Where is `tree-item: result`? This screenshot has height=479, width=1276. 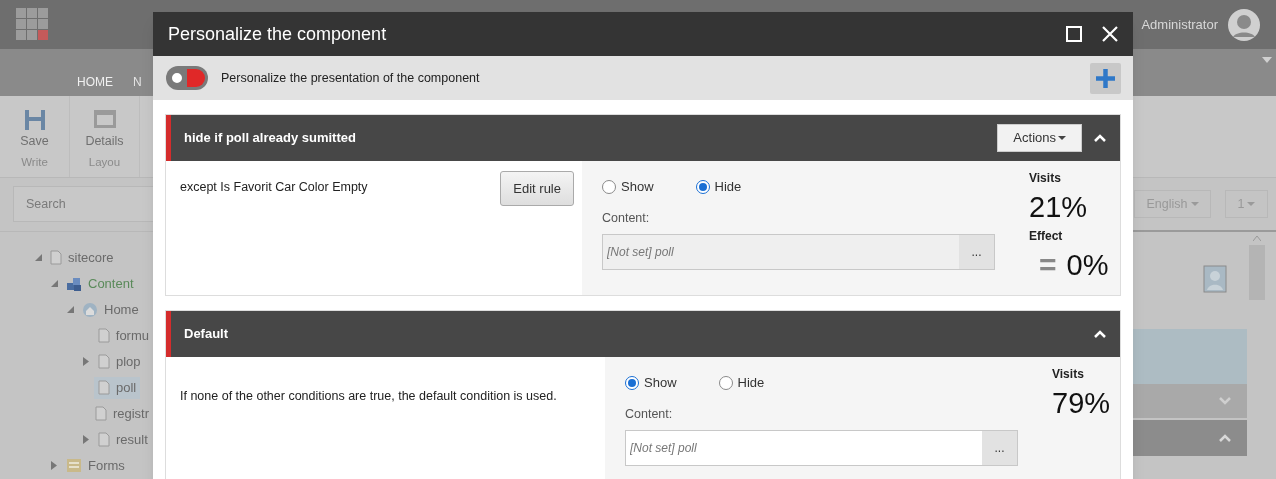 tree-item: result is located at coordinates (132, 440).